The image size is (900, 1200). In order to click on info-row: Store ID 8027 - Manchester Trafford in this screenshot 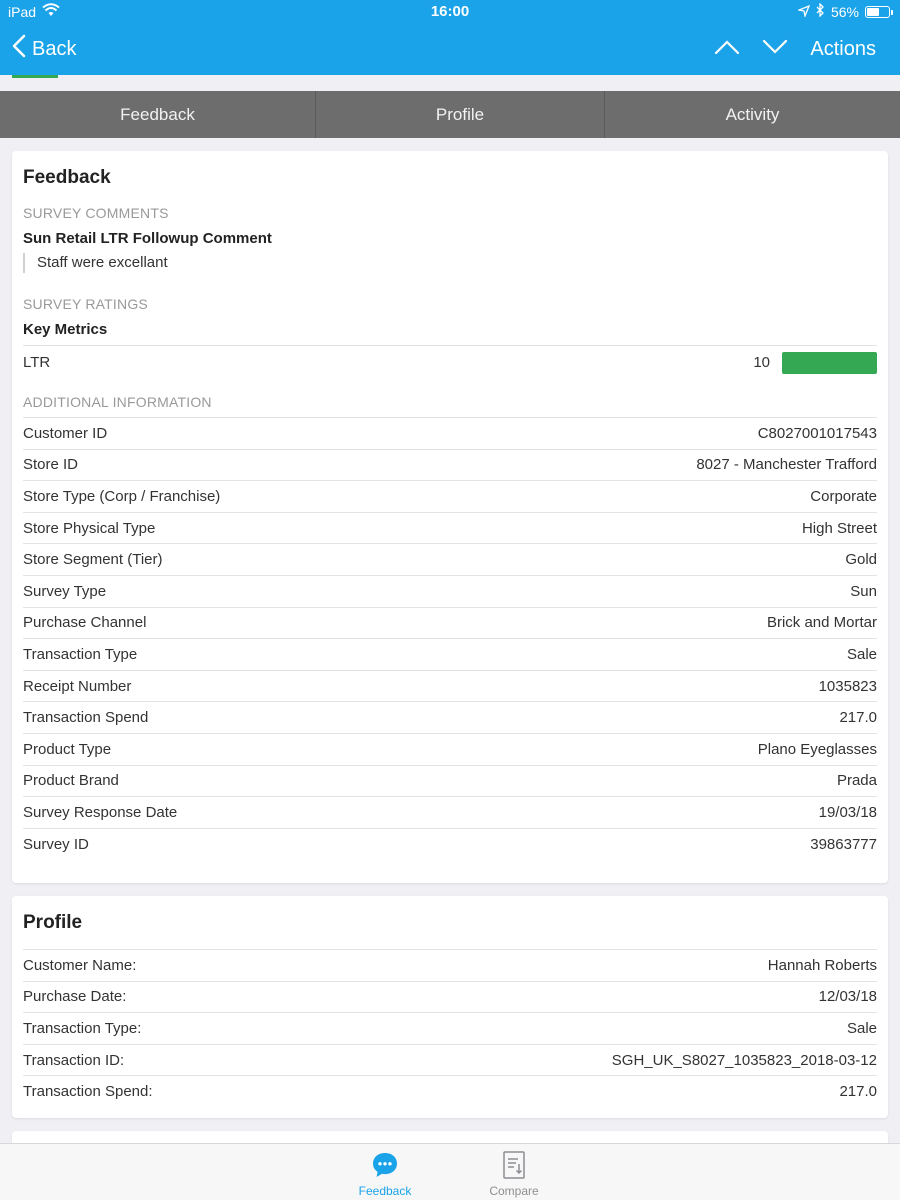, I will do `click(450, 464)`.